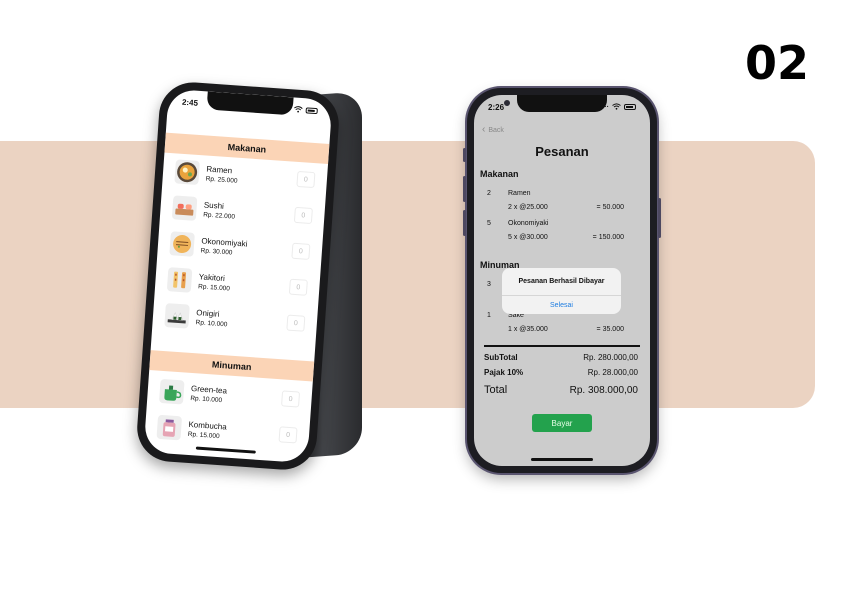  What do you see at coordinates (504, 372) in the screenshot?
I see `tax-label: Pajak 10%` at bounding box center [504, 372].